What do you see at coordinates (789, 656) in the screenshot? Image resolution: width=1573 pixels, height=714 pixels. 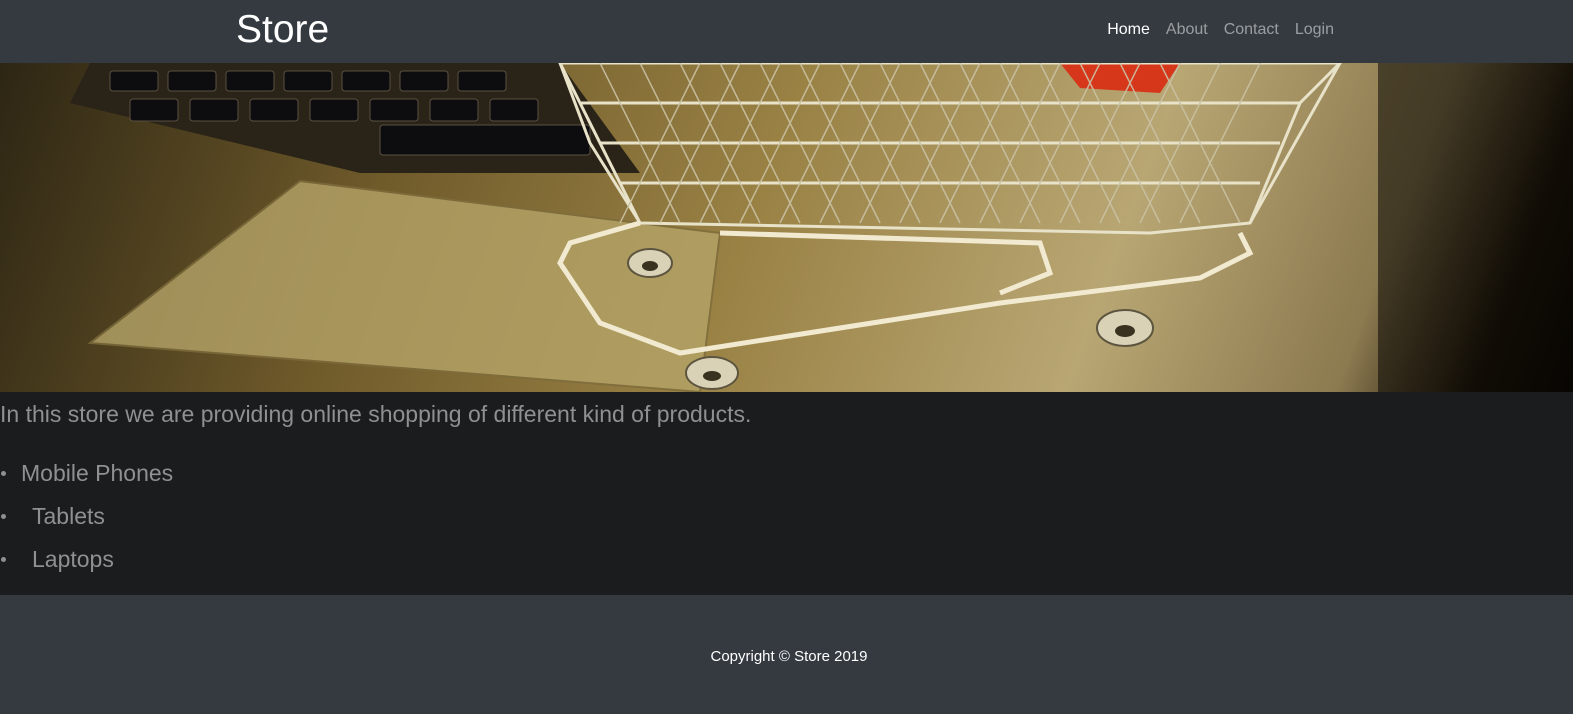 I see `copyright-text: Copyright © Store 2019` at bounding box center [789, 656].